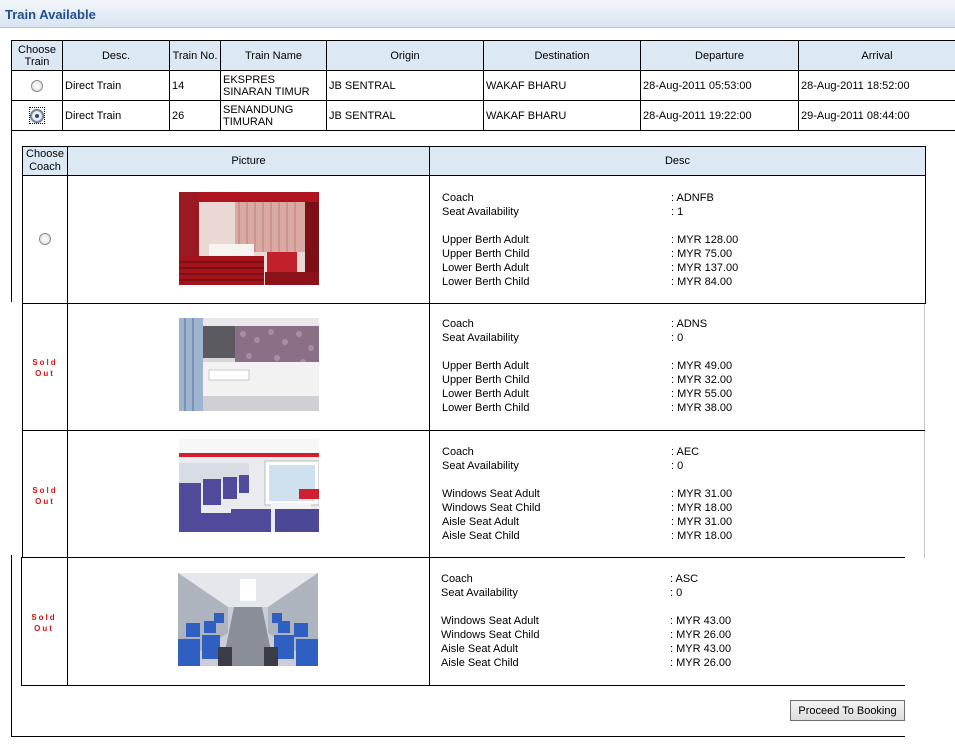 The width and height of the screenshot is (955, 745). What do you see at coordinates (587, 282) in the screenshot?
I see `price-row: Lower Berth Child: MYR 84.00` at bounding box center [587, 282].